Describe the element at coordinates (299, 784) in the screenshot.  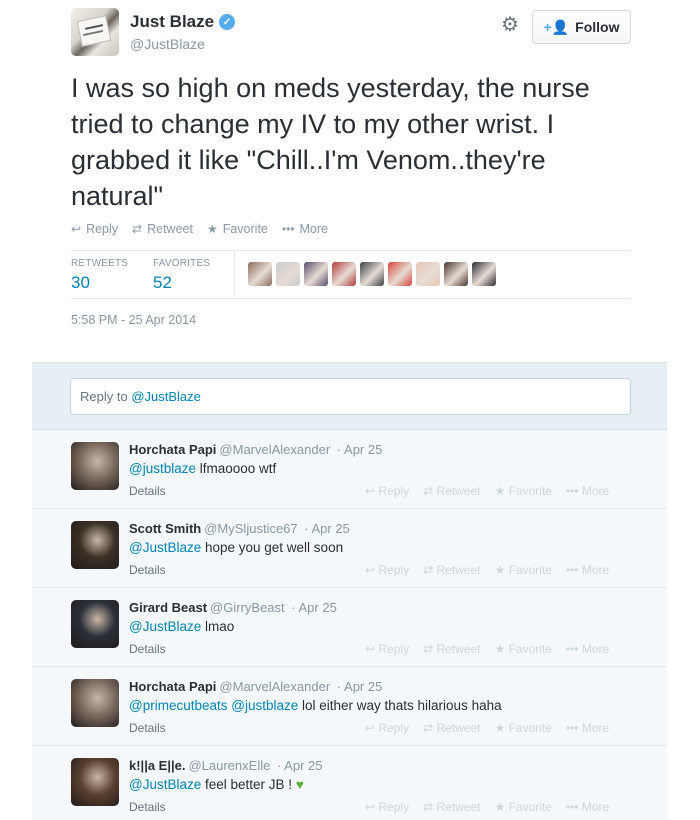
I see `green-heart-icon: ♥` at that location.